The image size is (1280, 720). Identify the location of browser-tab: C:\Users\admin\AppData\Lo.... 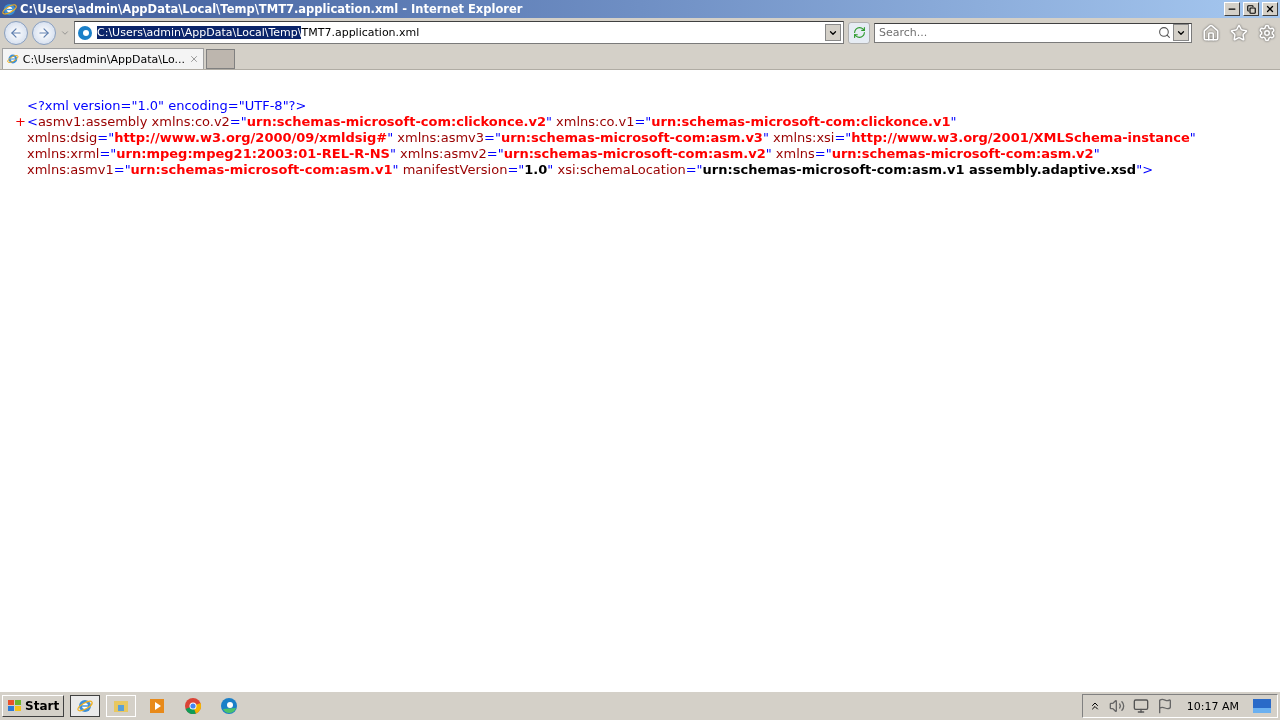
(103, 58).